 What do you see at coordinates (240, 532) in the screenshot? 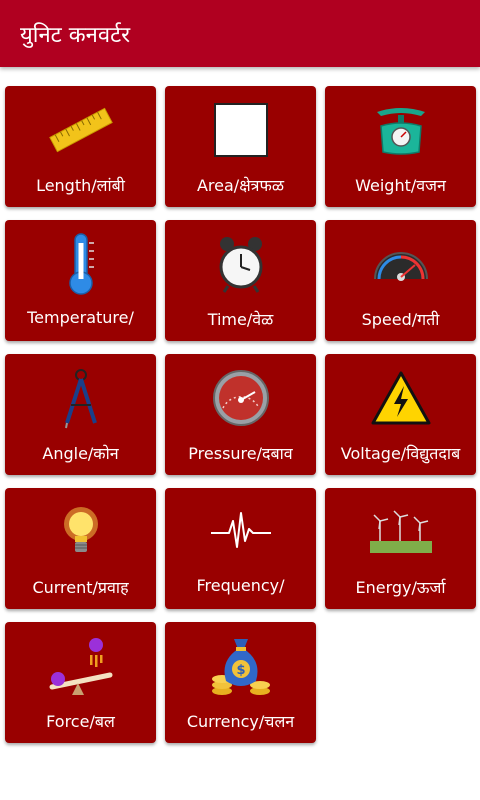
I see `pulse-wave-icon` at bounding box center [240, 532].